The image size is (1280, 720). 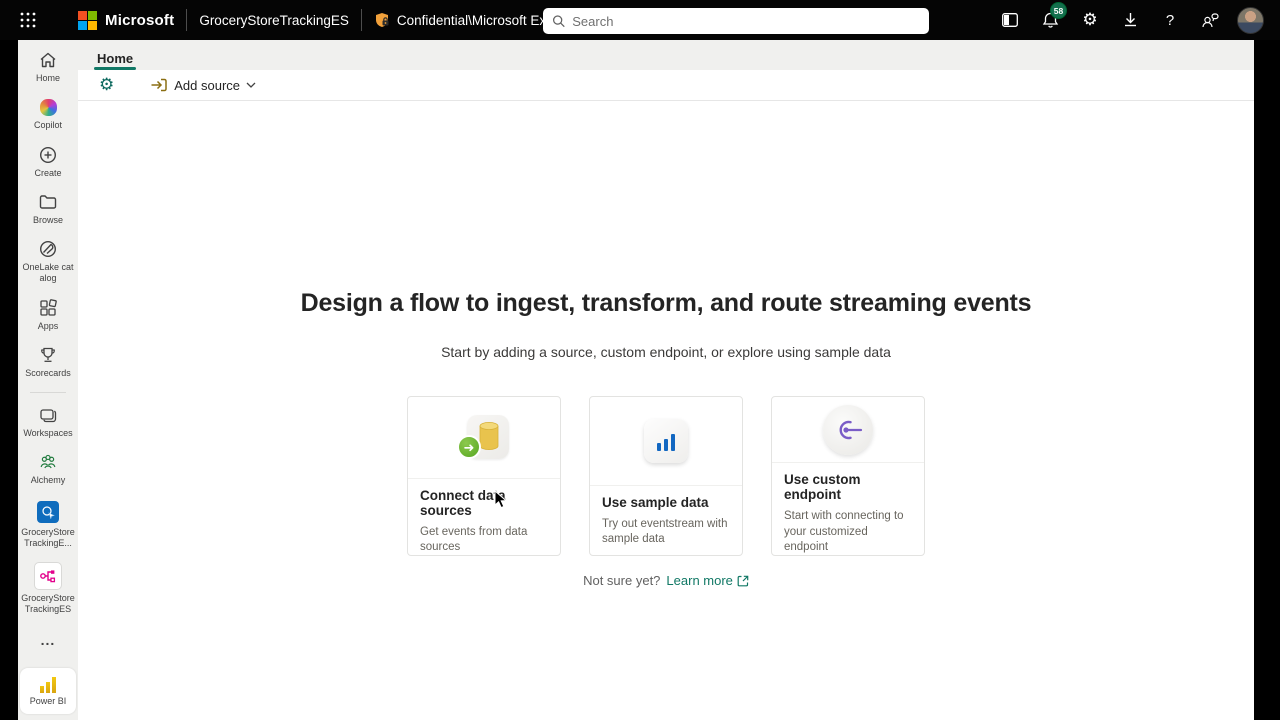 I want to click on sidebar-item-alchemy: Alchemy, so click(x=48, y=469).